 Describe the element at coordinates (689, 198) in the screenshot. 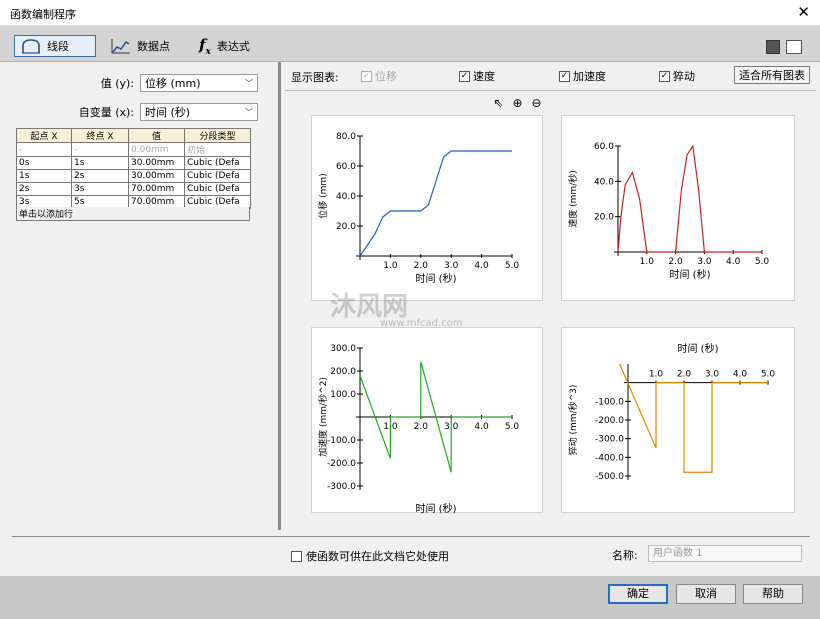

I see `series-line-velocity` at that location.